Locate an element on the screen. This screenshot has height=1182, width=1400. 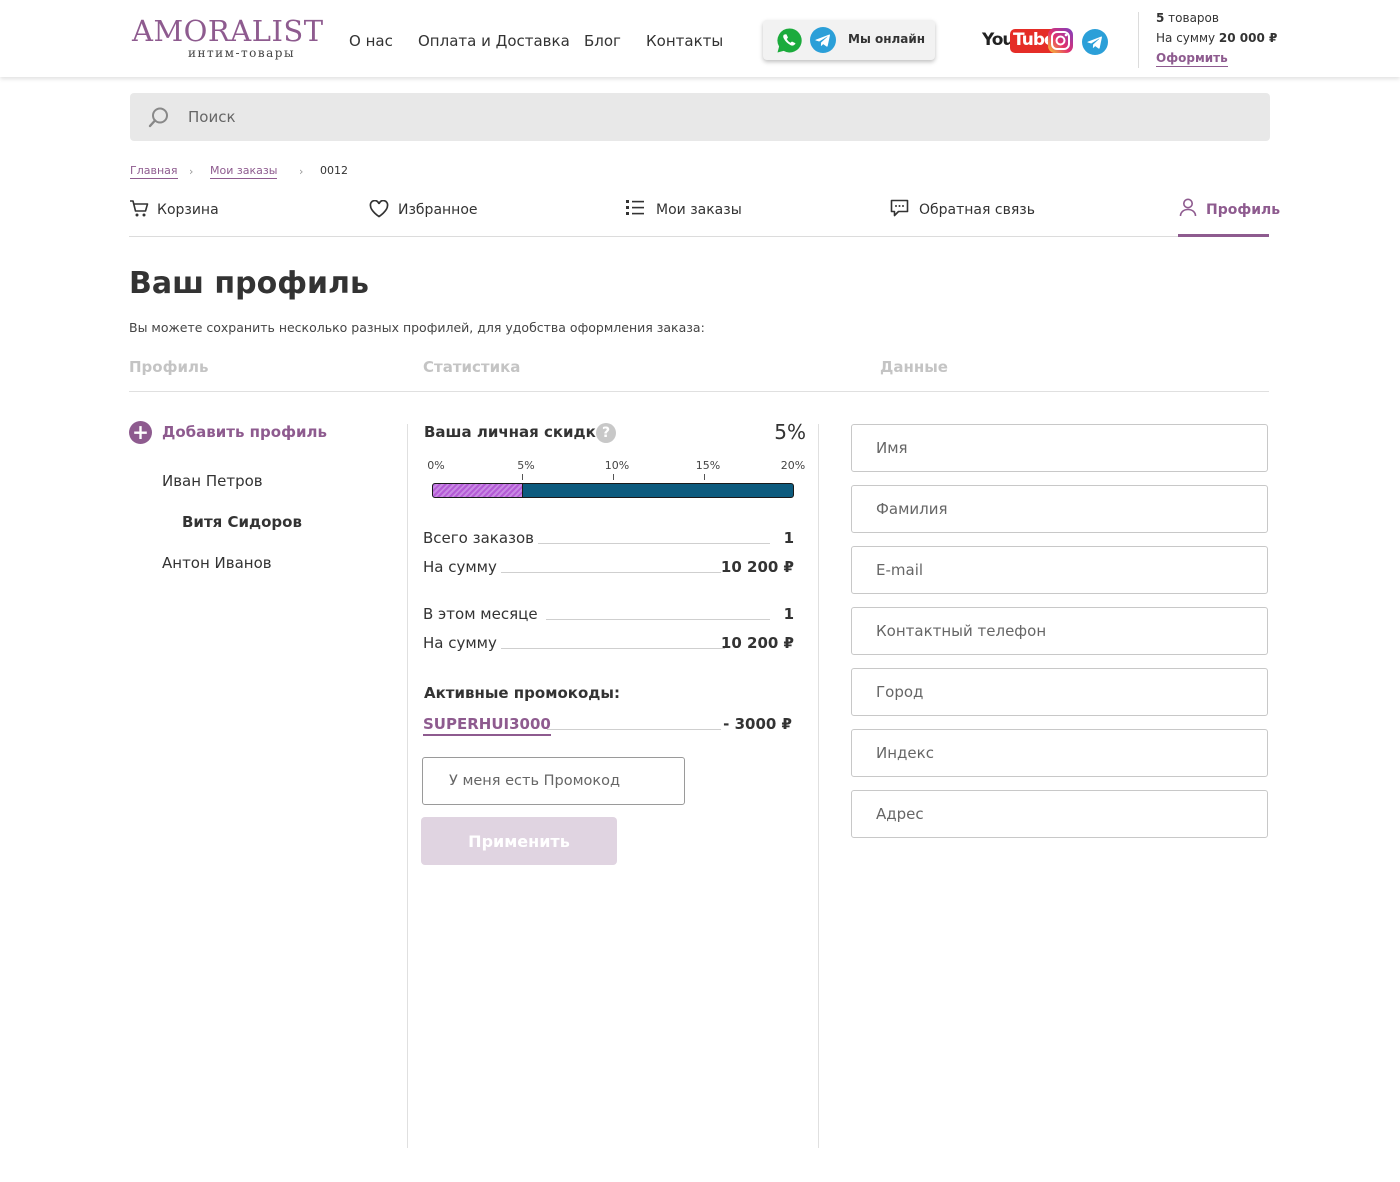
scale-tick-label: 15% is located at coordinates (708, 465).